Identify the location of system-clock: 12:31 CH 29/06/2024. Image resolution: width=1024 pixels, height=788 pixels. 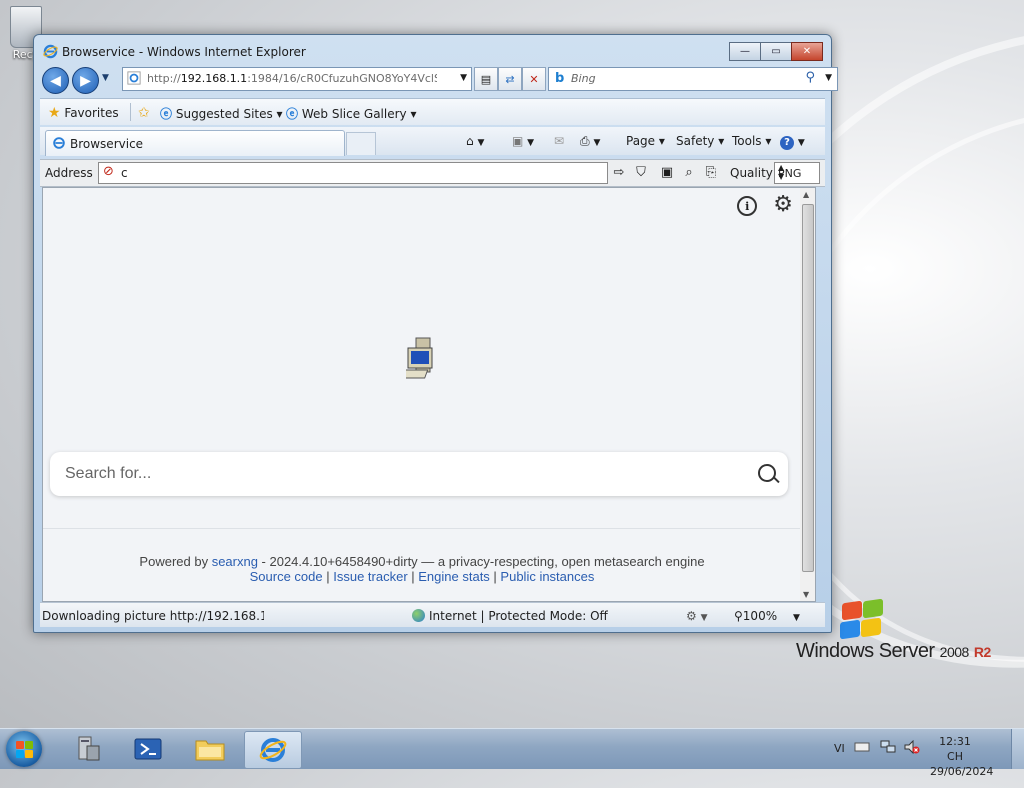
(961, 756).